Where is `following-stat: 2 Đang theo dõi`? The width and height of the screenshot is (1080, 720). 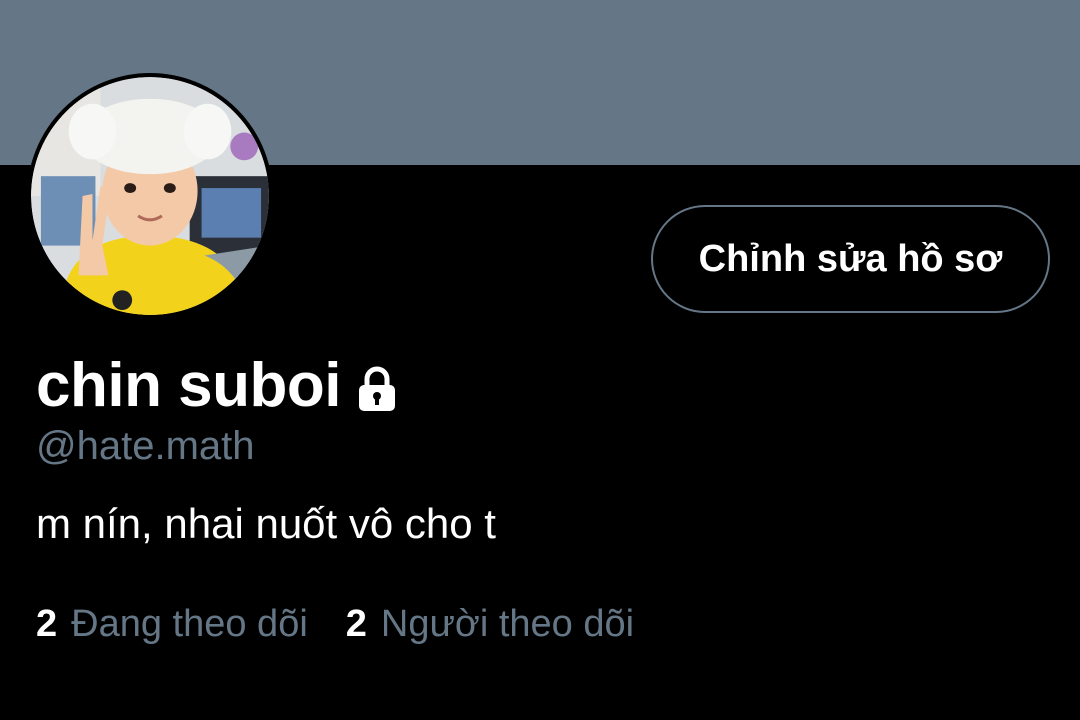
following-stat: 2 Đang theo dõi is located at coordinates (172, 624).